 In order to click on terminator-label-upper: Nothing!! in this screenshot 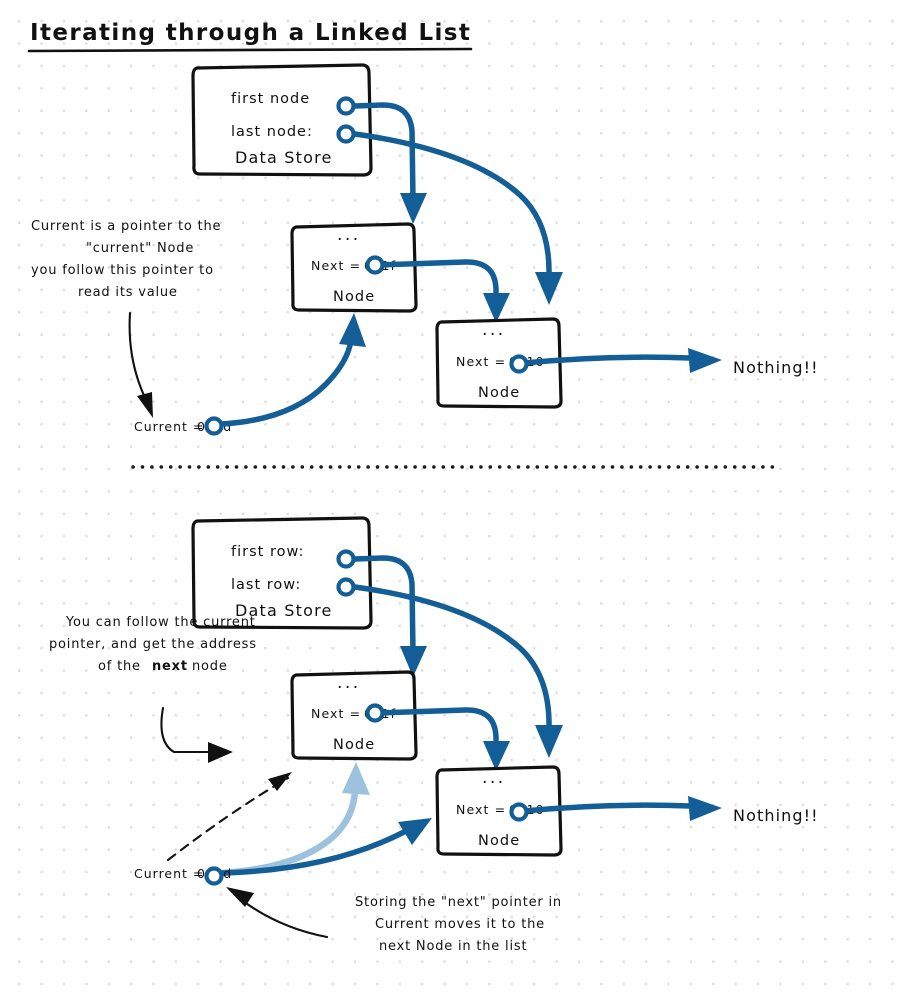, I will do `click(776, 367)`.